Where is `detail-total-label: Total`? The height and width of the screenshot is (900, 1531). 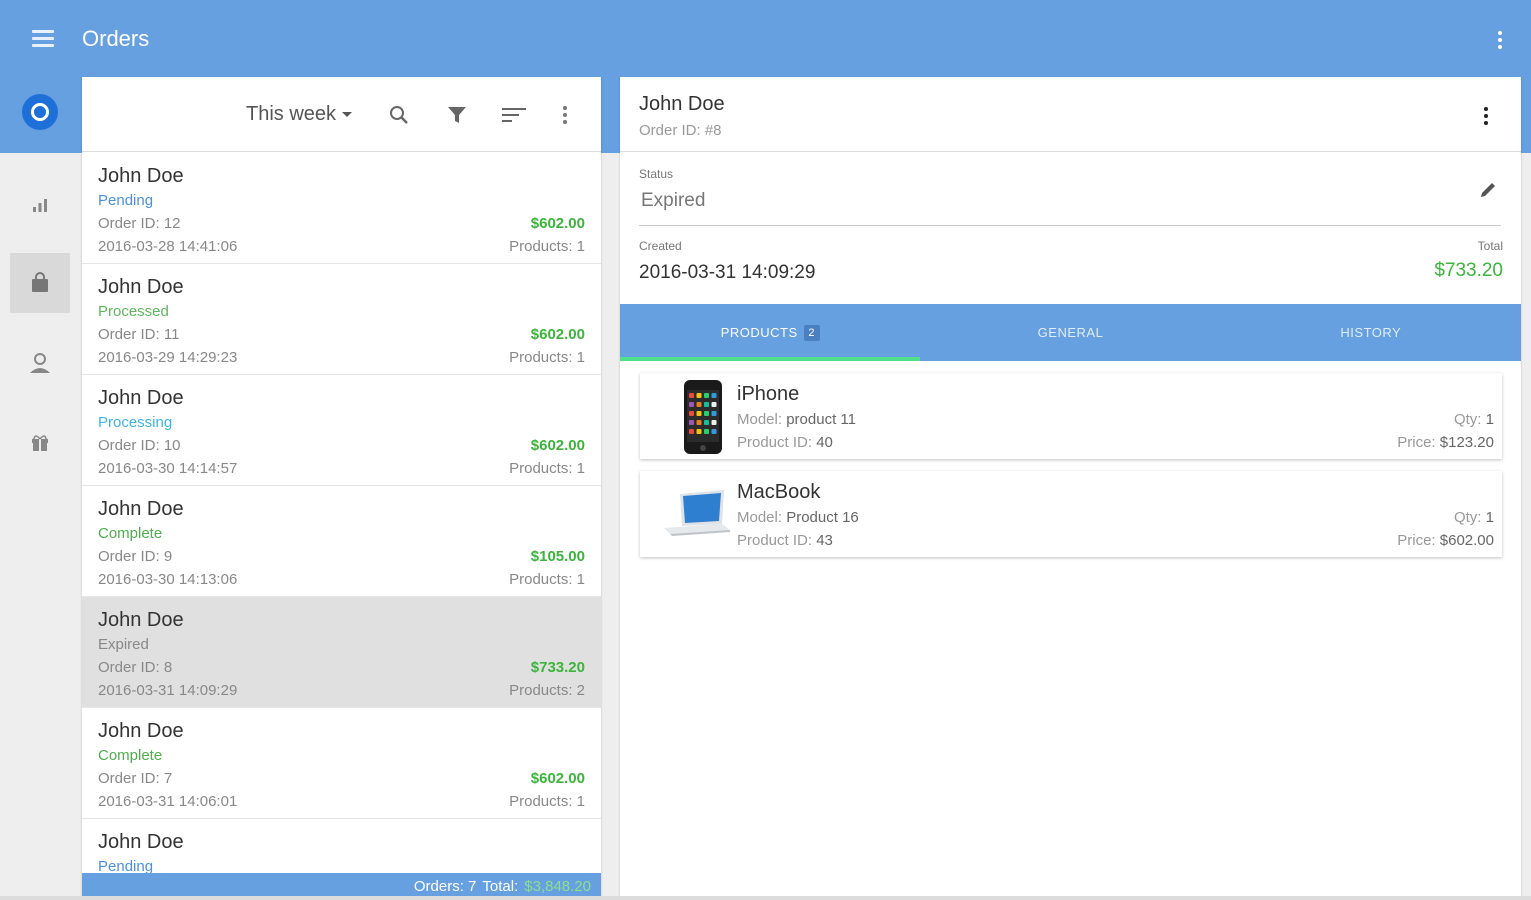
detail-total-label: Total is located at coordinates (1490, 246).